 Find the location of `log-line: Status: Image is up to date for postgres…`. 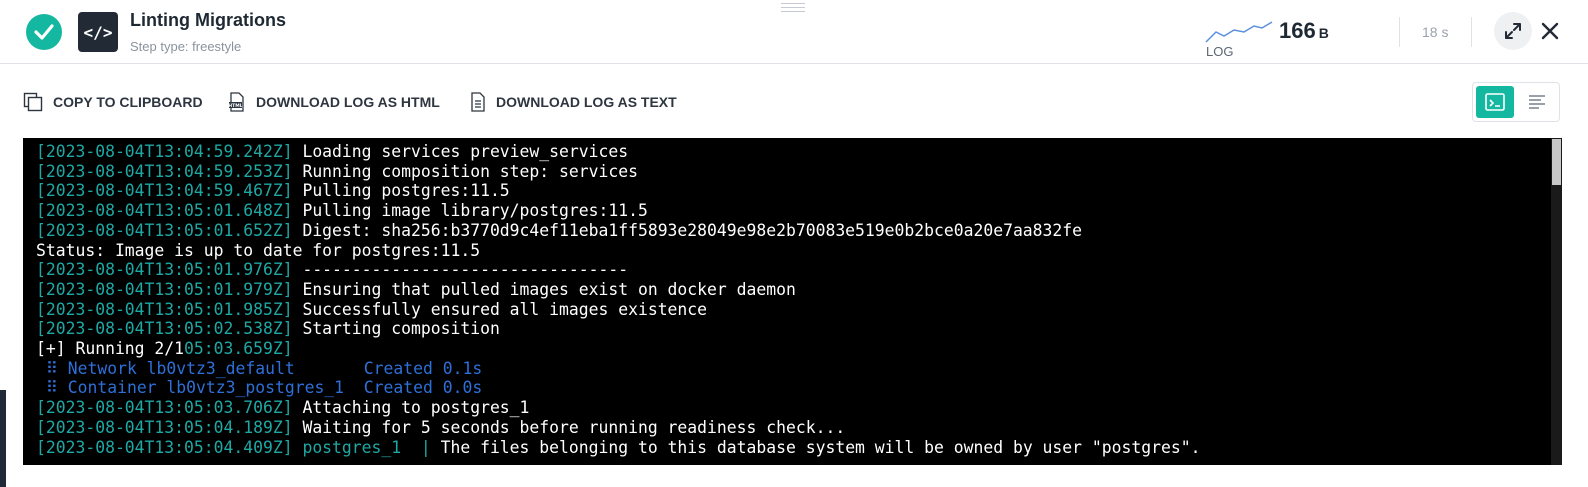

log-line: Status: Image is up to date for postgres… is located at coordinates (258, 250).